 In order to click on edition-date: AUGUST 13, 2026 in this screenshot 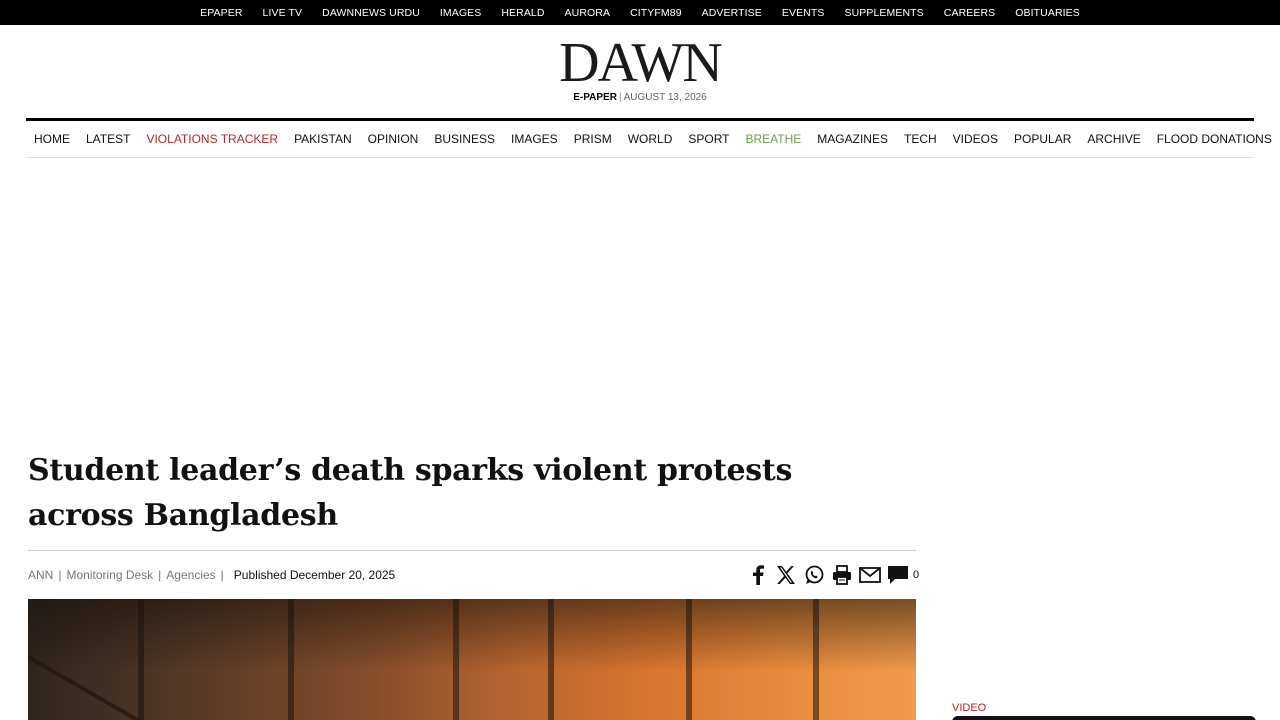, I will do `click(665, 97)`.